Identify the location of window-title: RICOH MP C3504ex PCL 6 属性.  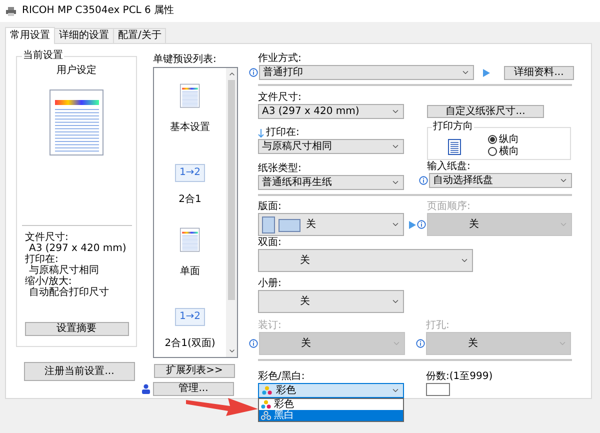
(98, 11).